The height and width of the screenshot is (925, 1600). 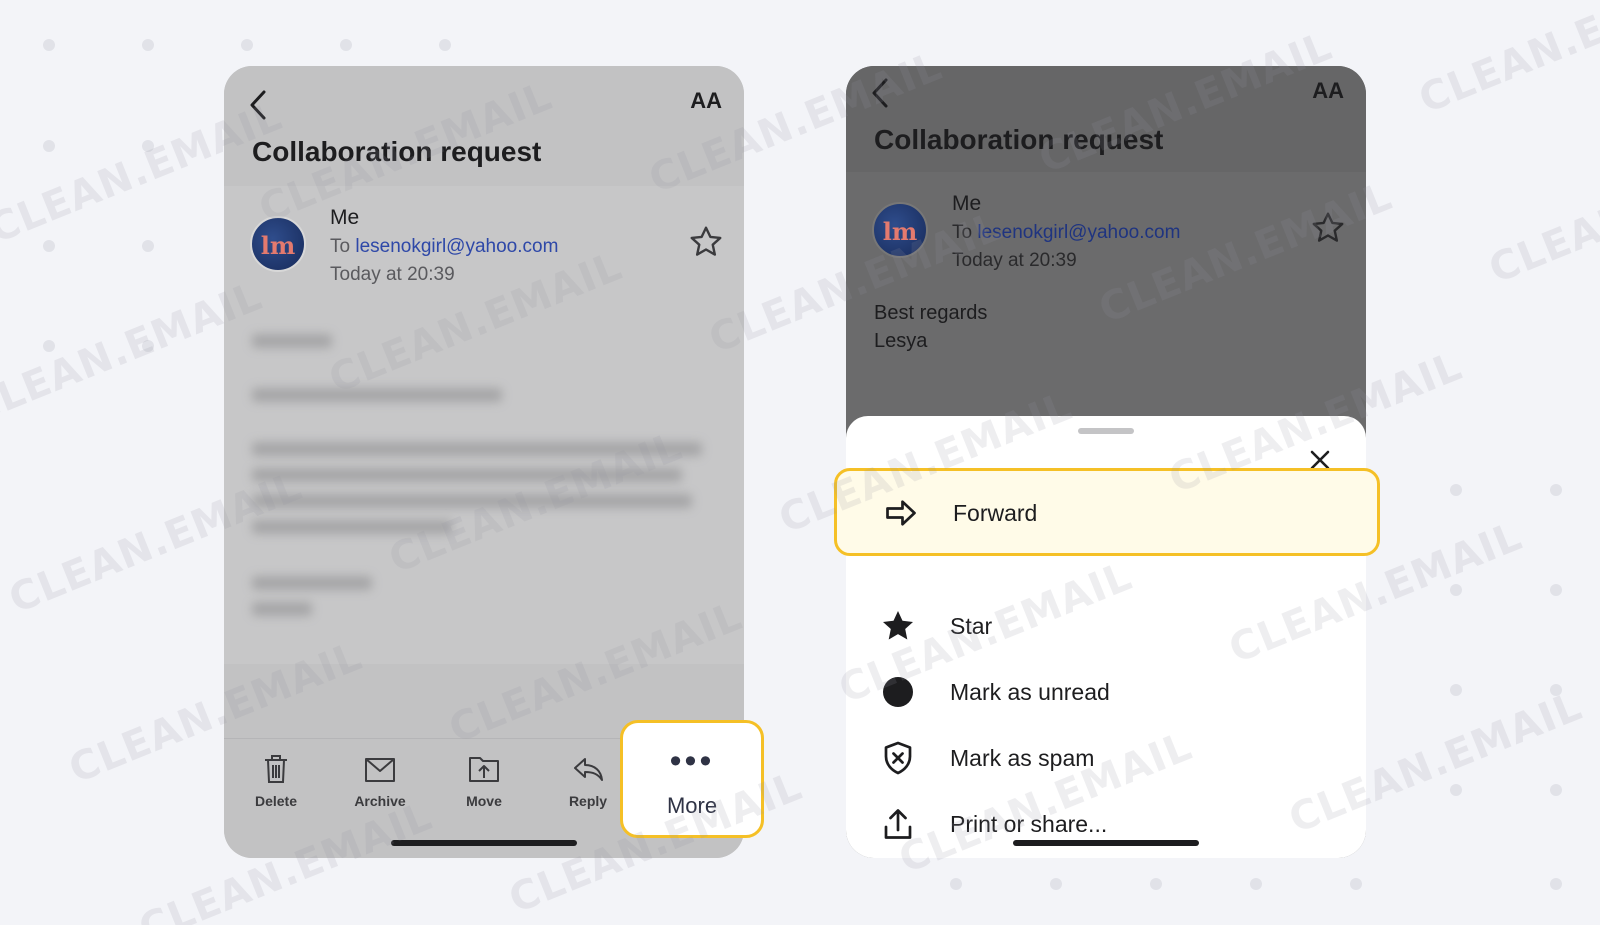 What do you see at coordinates (898, 692) in the screenshot?
I see `unread-dot-icon` at bounding box center [898, 692].